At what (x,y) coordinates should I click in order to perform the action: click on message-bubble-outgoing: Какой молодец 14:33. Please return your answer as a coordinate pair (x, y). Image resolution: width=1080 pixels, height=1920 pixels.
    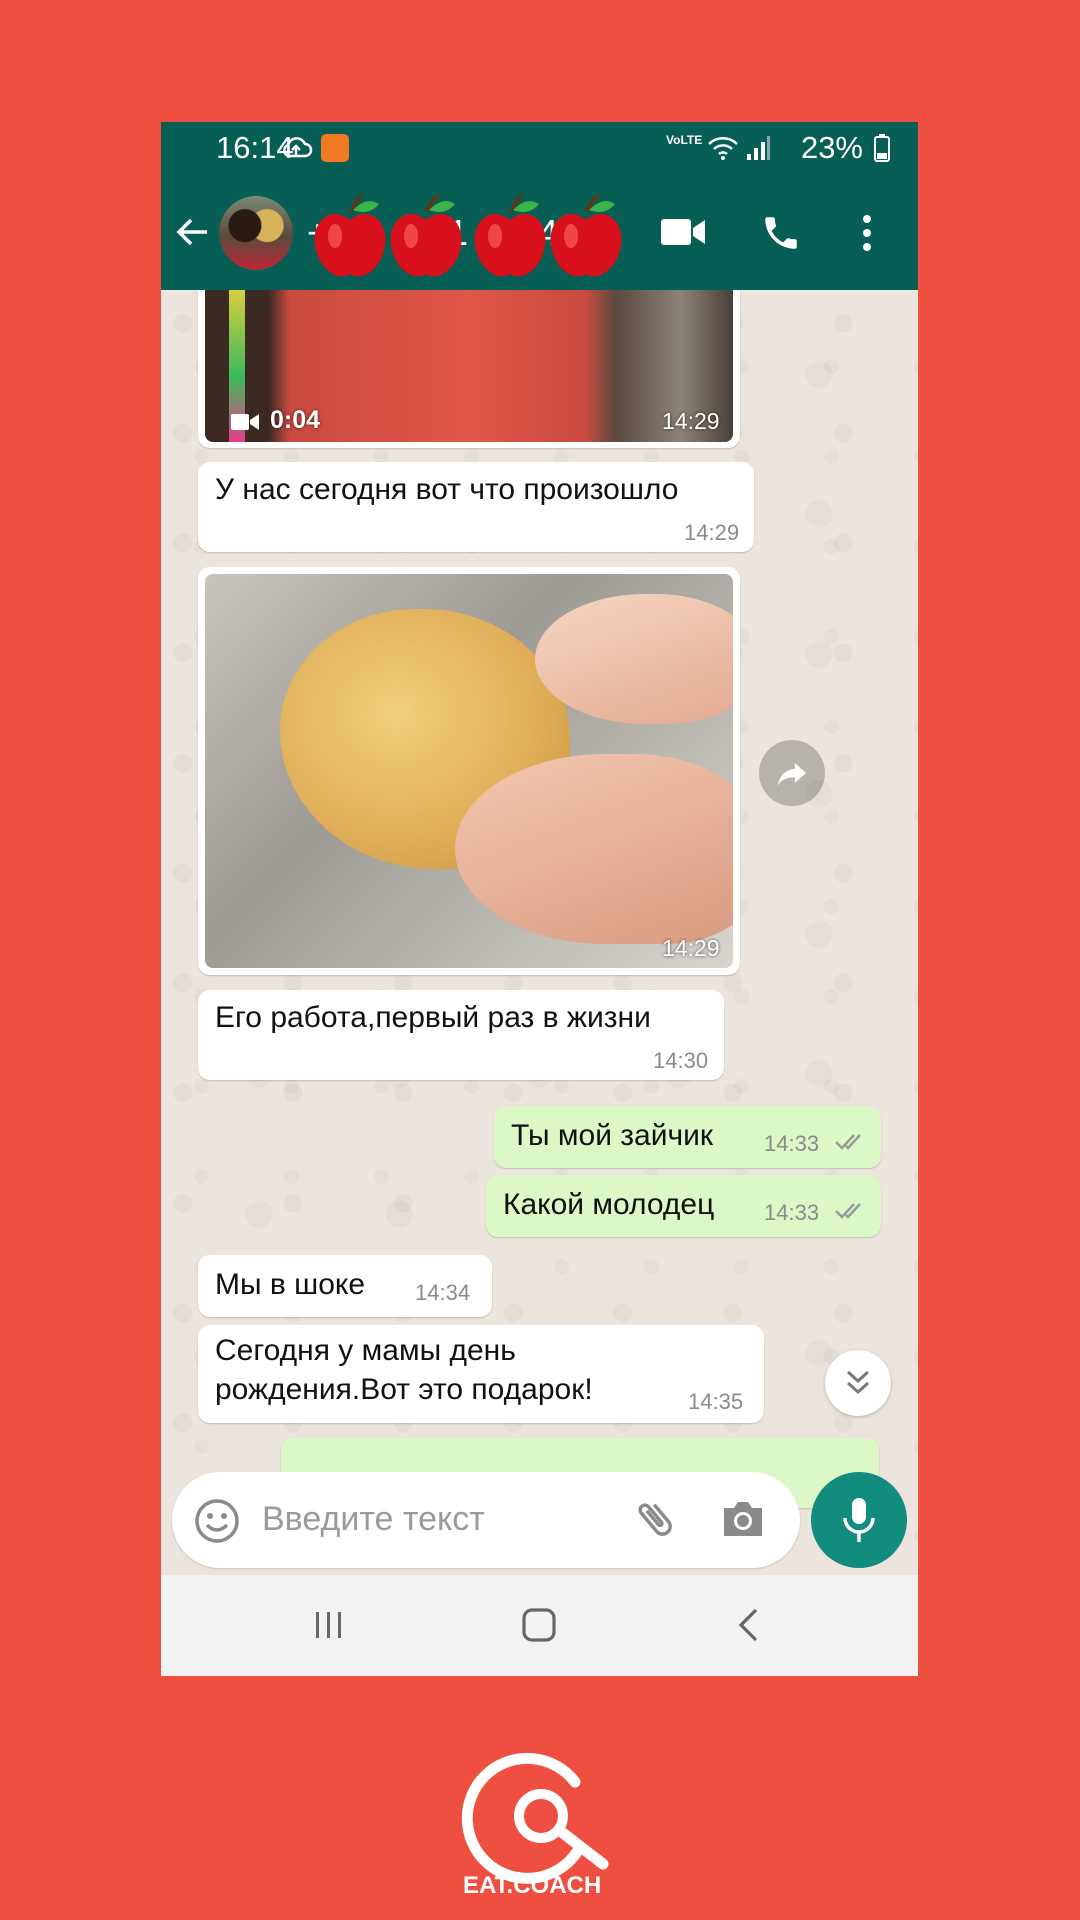
    Looking at the image, I should click on (683, 1206).